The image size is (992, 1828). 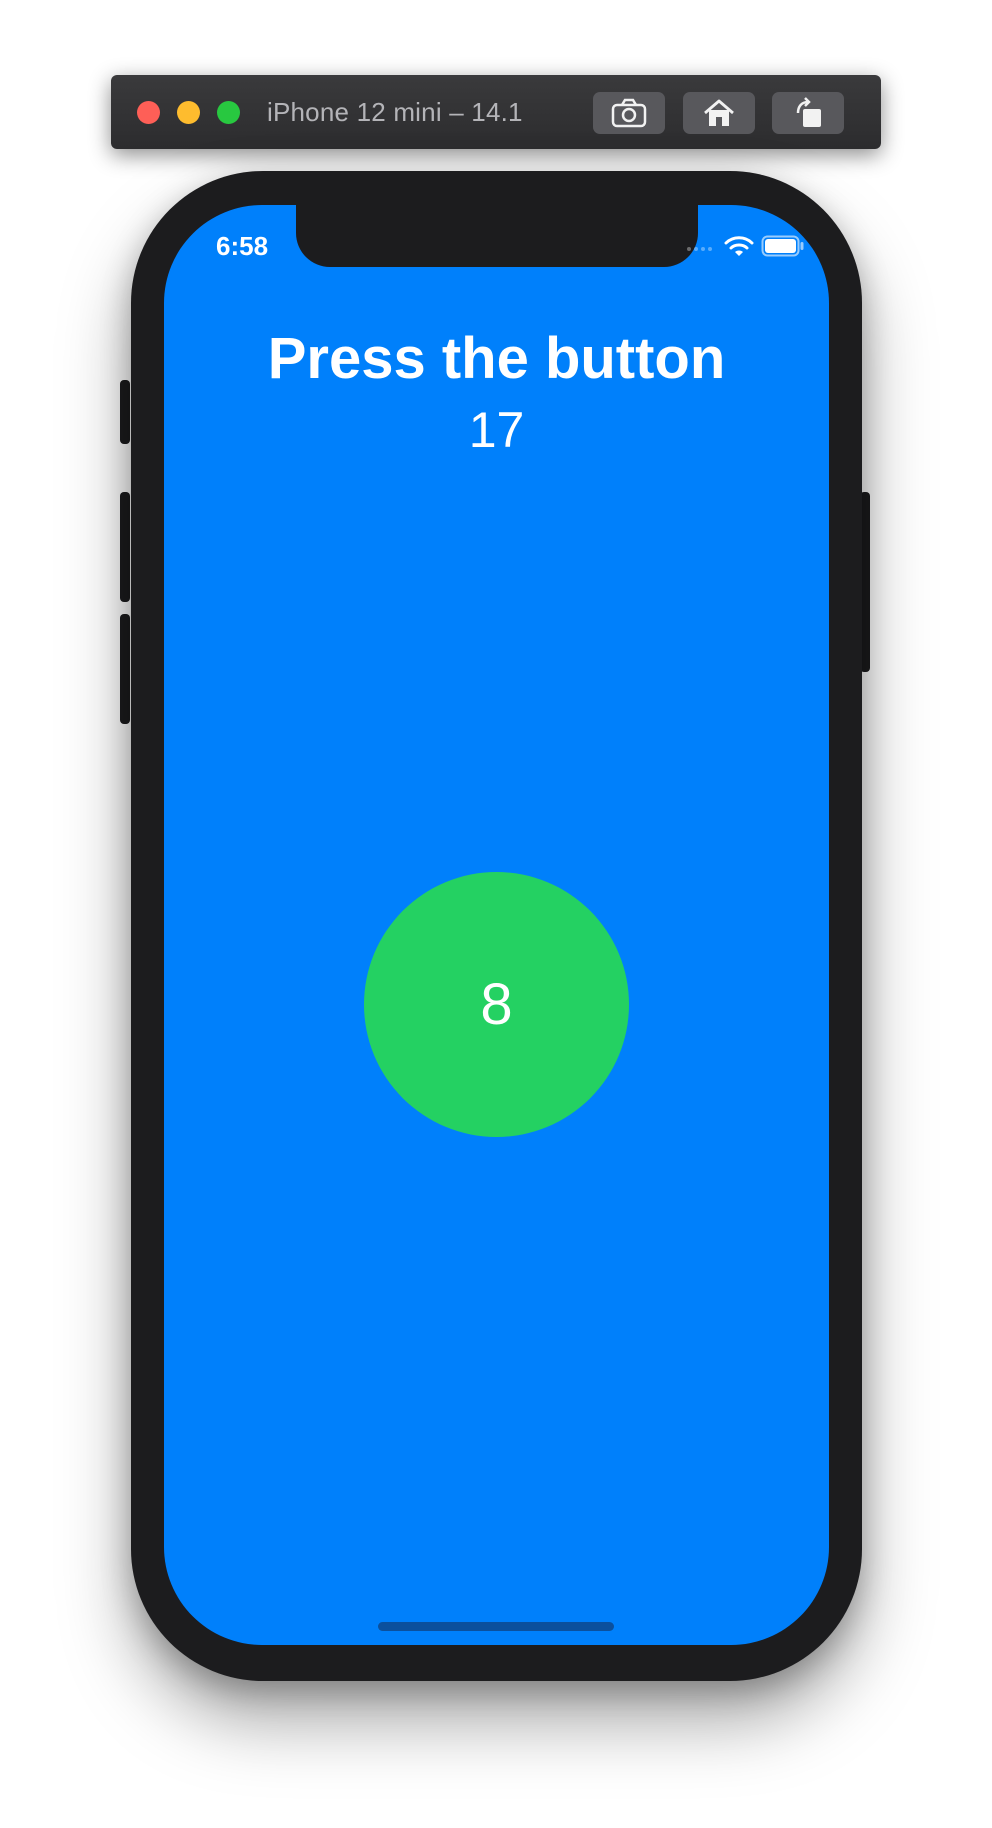 I want to click on home-button, so click(x=719, y=113).